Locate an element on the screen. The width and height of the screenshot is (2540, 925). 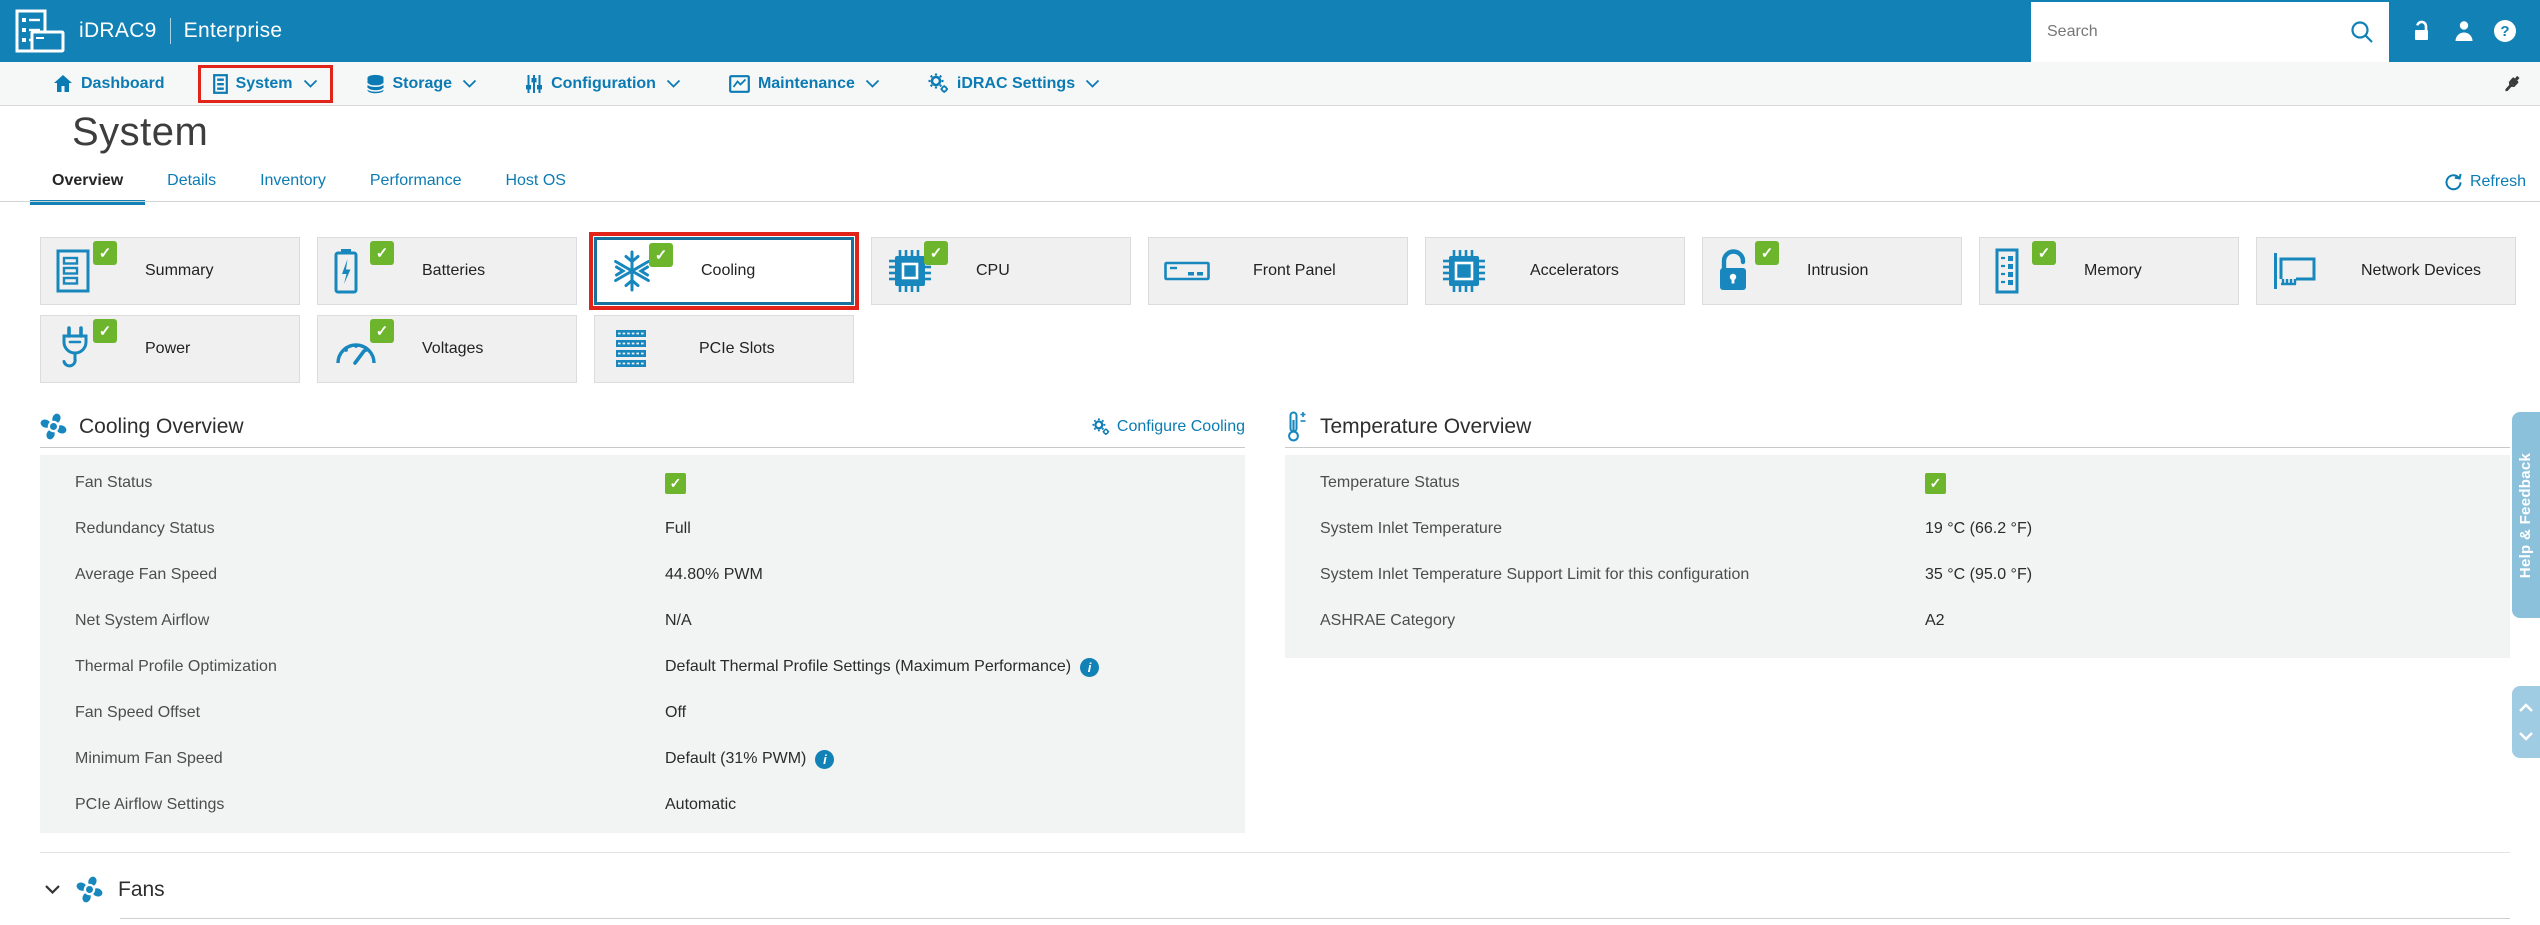
user-icon is located at coordinates (2464, 31).